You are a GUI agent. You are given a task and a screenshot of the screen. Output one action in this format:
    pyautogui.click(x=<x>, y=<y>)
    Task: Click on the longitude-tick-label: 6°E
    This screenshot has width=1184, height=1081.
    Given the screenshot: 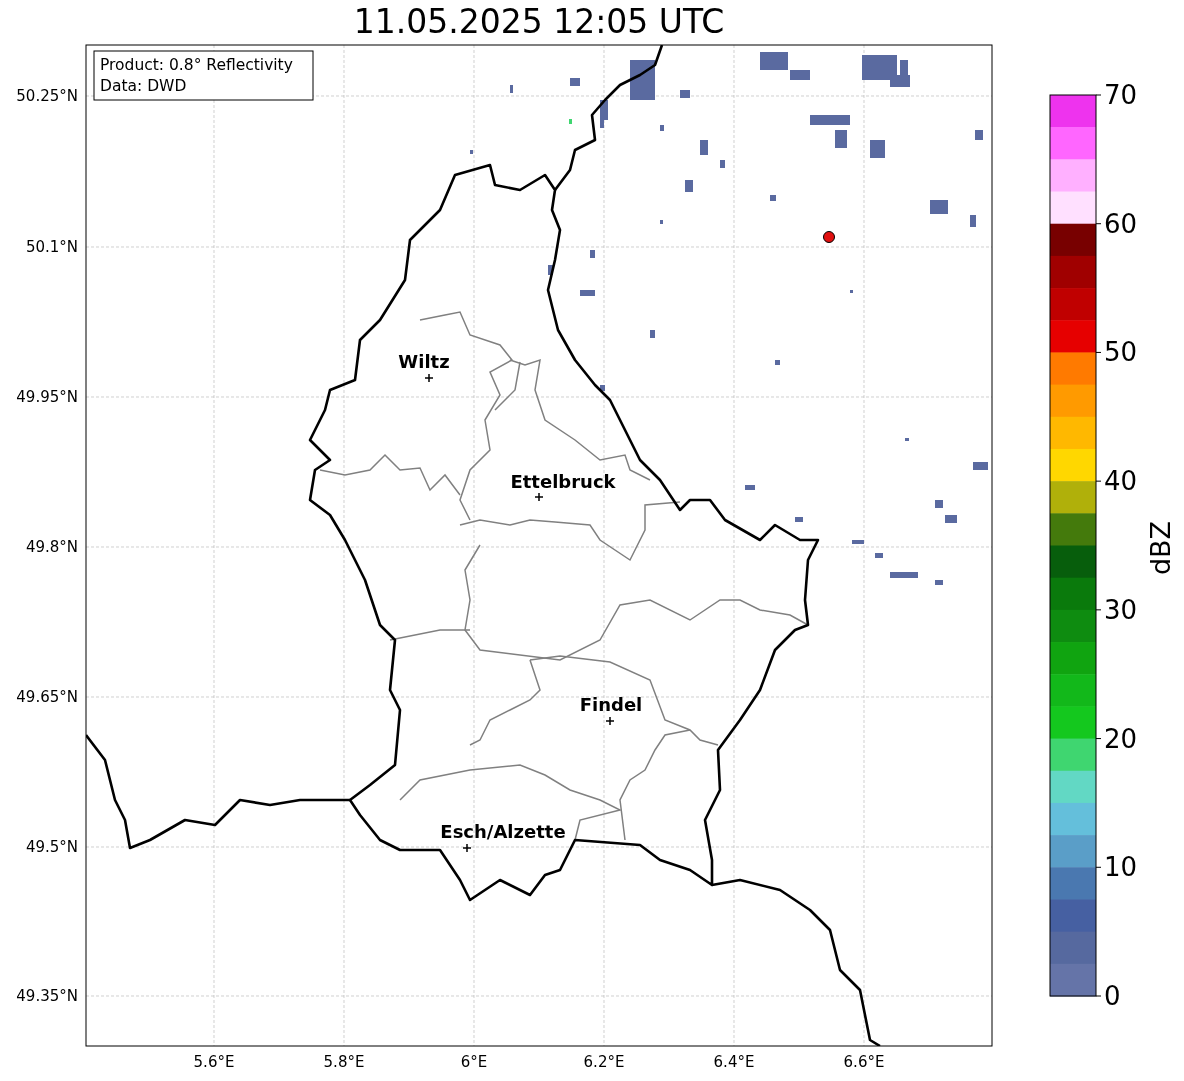 What is the action you would take?
    pyautogui.click(x=474, y=1062)
    